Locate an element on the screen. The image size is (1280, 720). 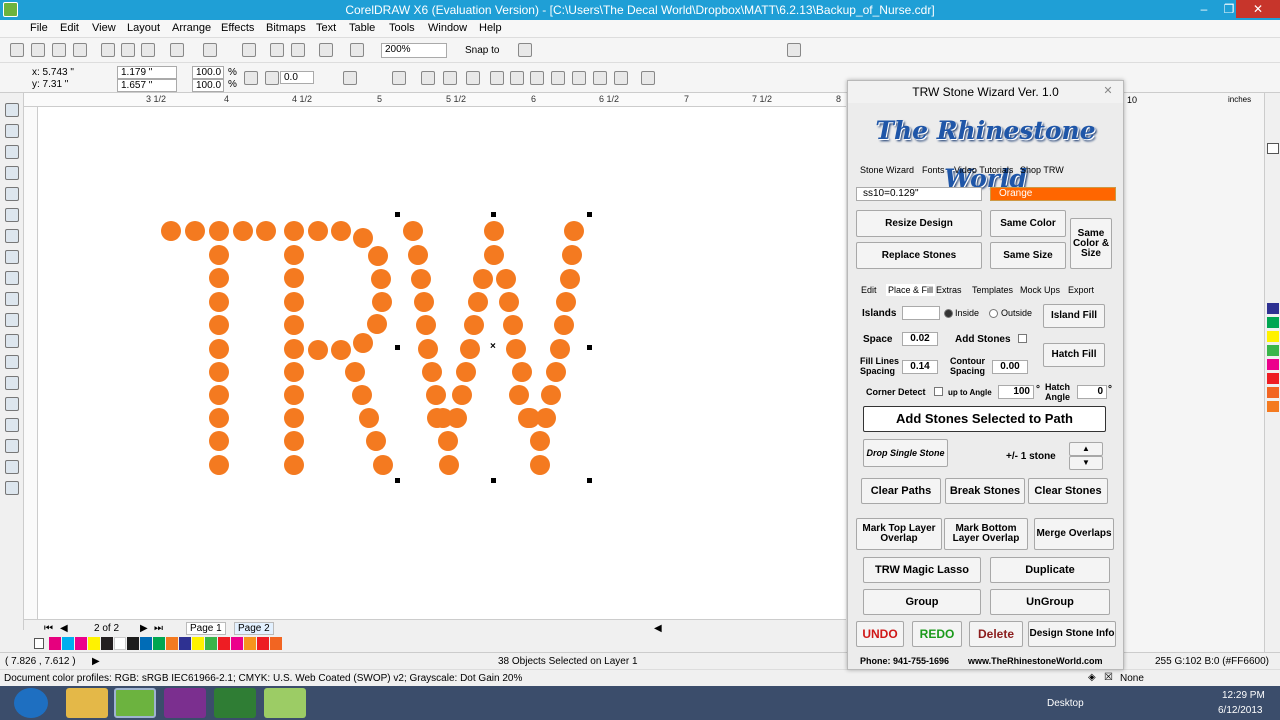
clear-paths-button: Clear Paths is located at coordinates (901, 491).